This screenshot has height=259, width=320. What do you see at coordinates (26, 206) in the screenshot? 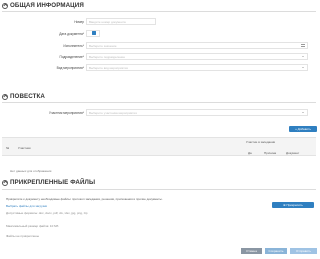
I see `choose-files-link: Выбрать файлы для загрузки` at bounding box center [26, 206].